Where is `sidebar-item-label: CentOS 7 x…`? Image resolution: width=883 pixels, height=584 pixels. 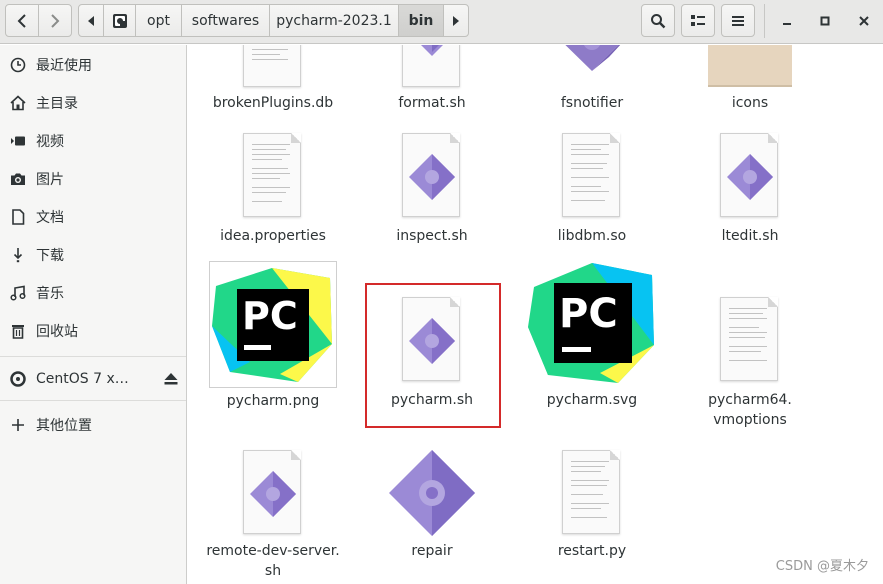 sidebar-item-label: CentOS 7 x… is located at coordinates (82, 379).